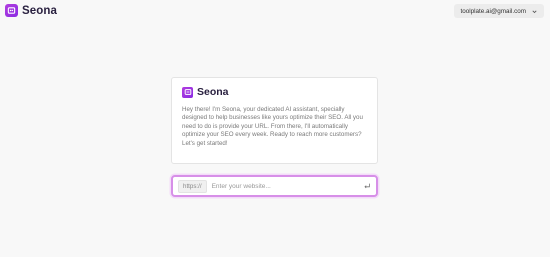 The height and width of the screenshot is (257, 550). I want to click on website-url-bar: https://, so click(274, 186).